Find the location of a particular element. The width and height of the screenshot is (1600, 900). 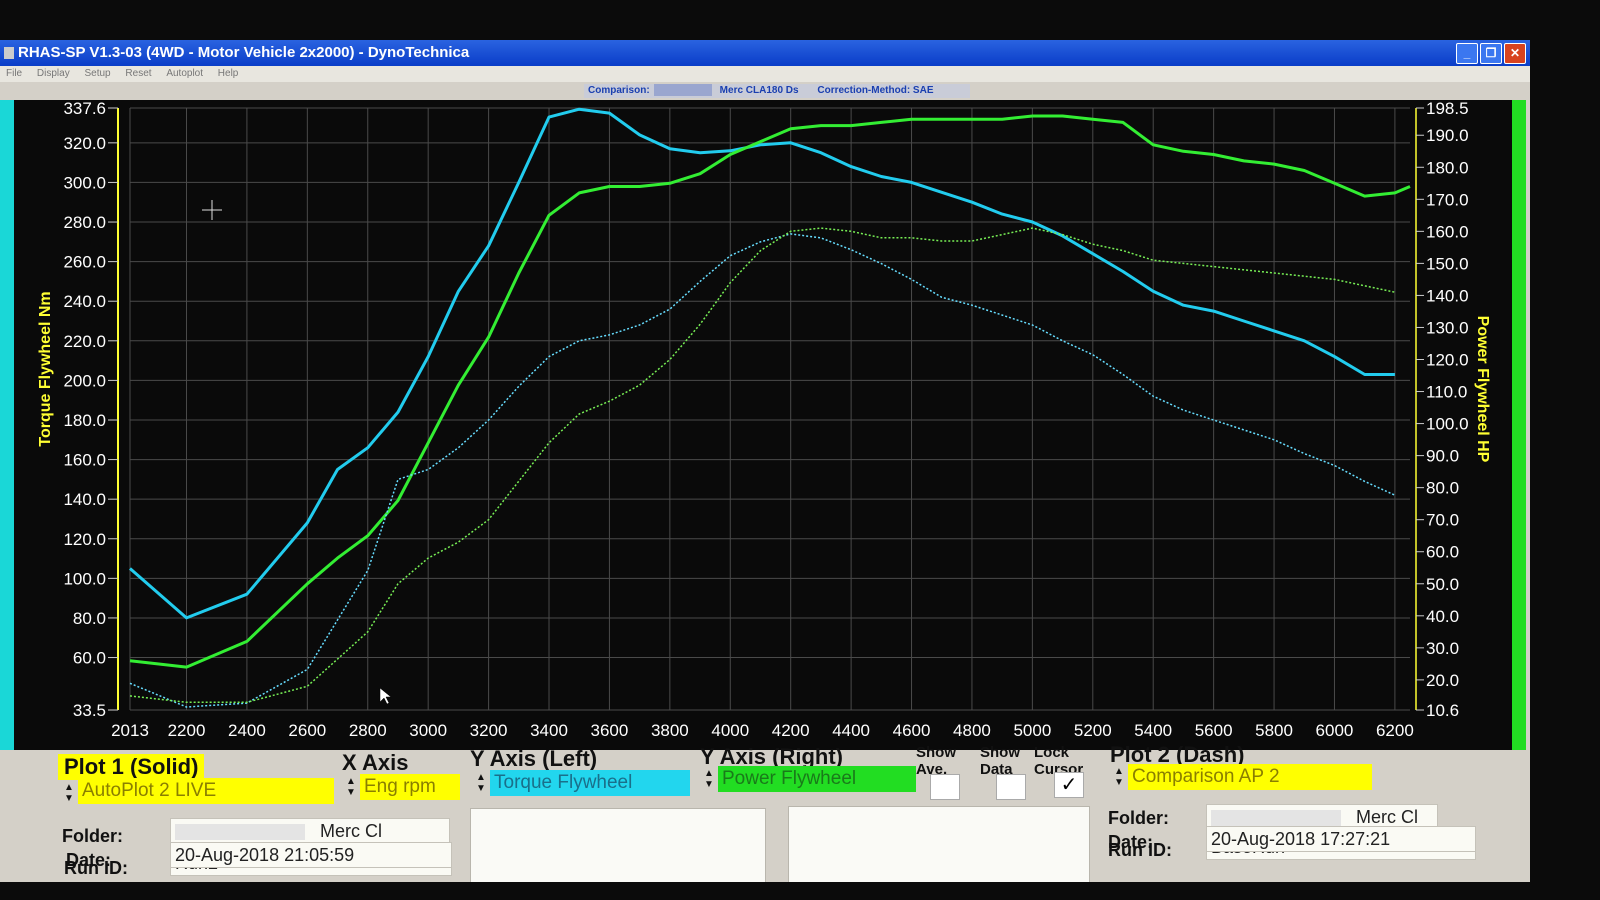

y-left-tick-label: 80.0 is located at coordinates (89, 618).